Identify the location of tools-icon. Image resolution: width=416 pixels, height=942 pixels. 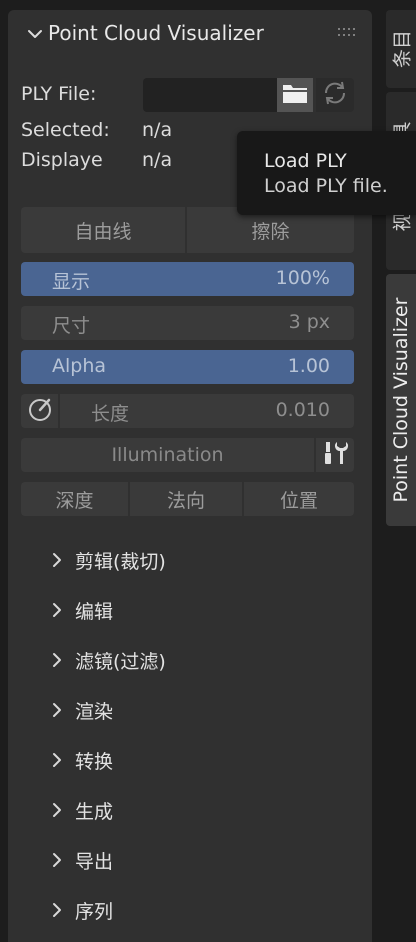
(335, 455).